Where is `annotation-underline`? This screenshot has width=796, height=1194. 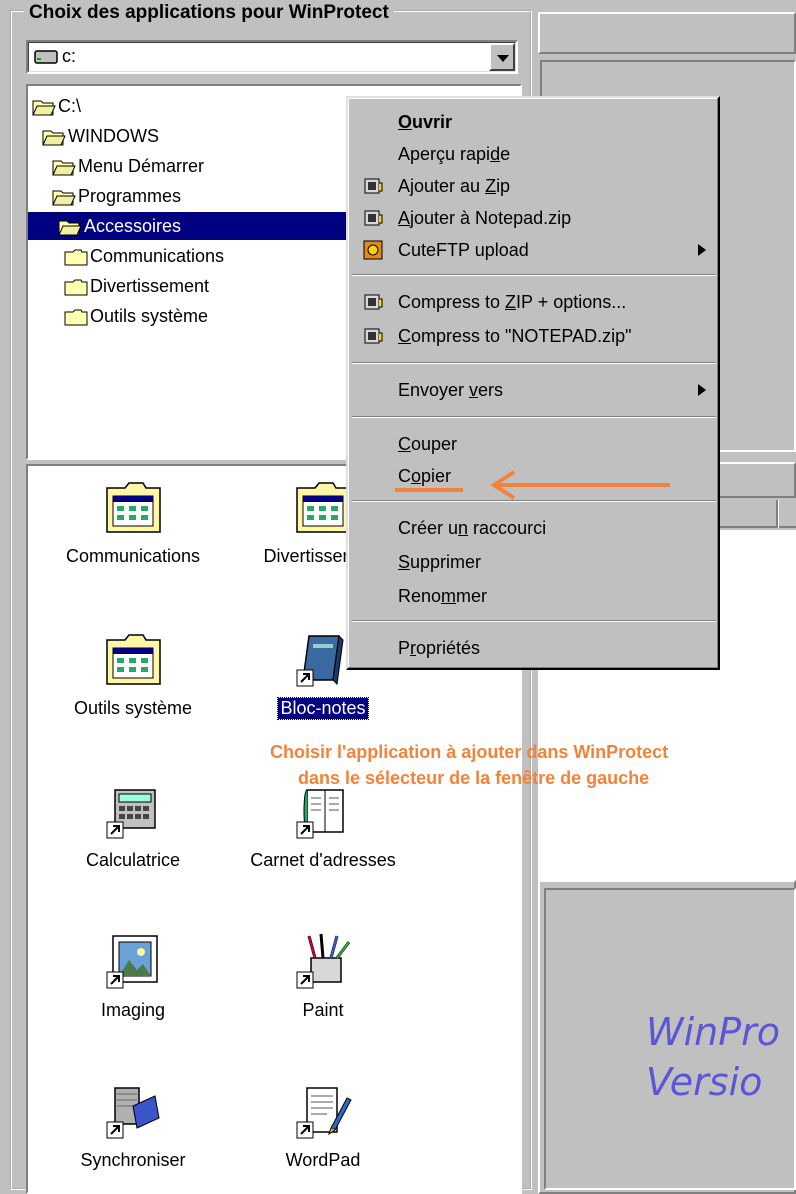
annotation-underline is located at coordinates (429, 490).